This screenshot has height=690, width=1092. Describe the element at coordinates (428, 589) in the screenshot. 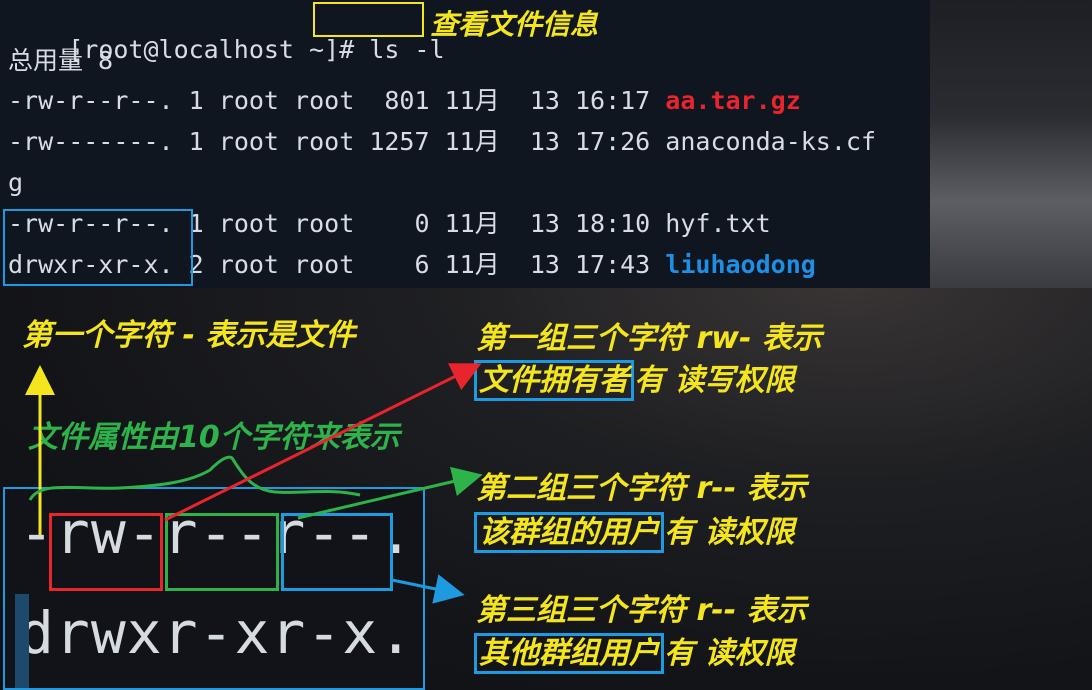

I see `others-arrow` at that location.